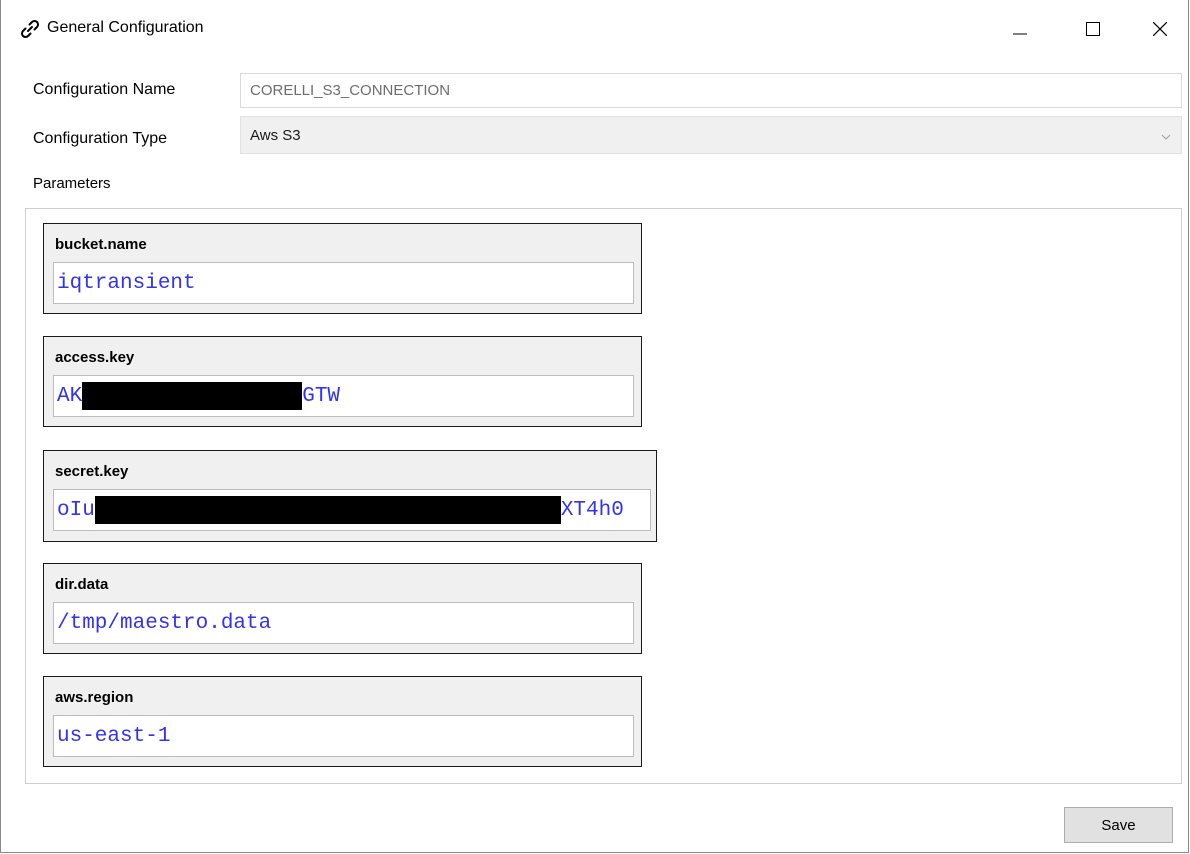 This screenshot has width=1190, height=854. I want to click on param-value-input: iqtransient, so click(343, 283).